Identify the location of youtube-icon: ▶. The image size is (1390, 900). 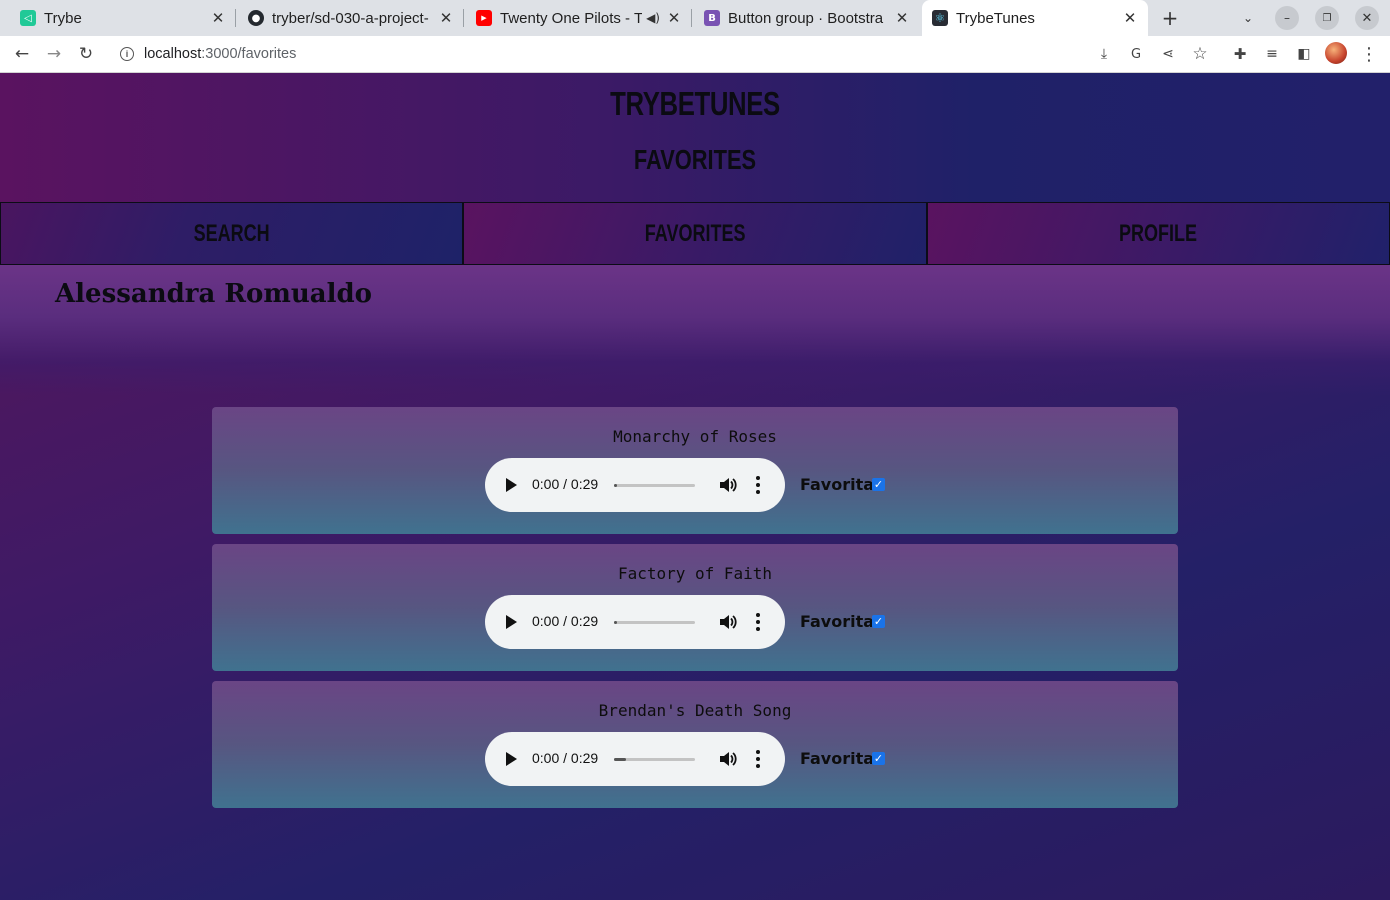
(484, 18).